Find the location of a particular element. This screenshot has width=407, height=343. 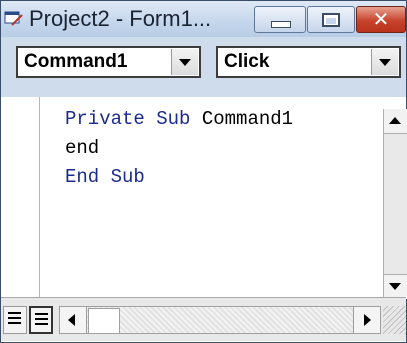

procedure-view-button is located at coordinates (15, 320).